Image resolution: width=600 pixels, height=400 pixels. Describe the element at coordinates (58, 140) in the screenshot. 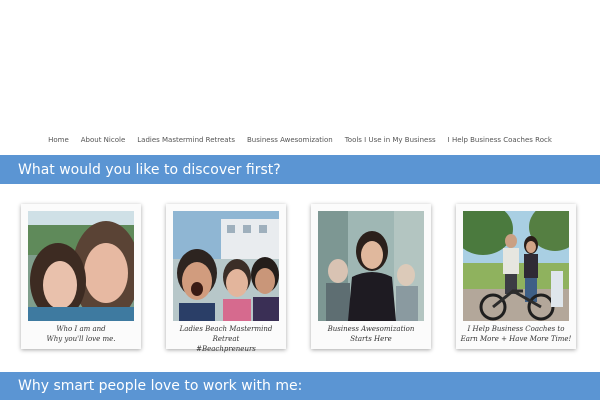

I see `nav-item-home: Home` at that location.